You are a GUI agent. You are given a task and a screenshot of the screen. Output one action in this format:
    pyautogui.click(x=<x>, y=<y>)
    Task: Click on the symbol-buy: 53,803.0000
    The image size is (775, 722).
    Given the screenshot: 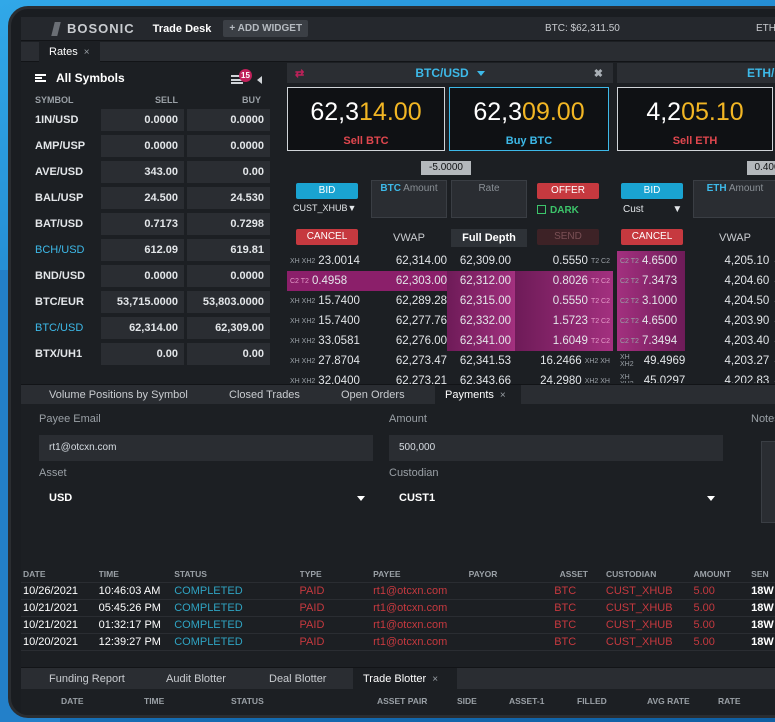 What is the action you would take?
    pyautogui.click(x=228, y=302)
    